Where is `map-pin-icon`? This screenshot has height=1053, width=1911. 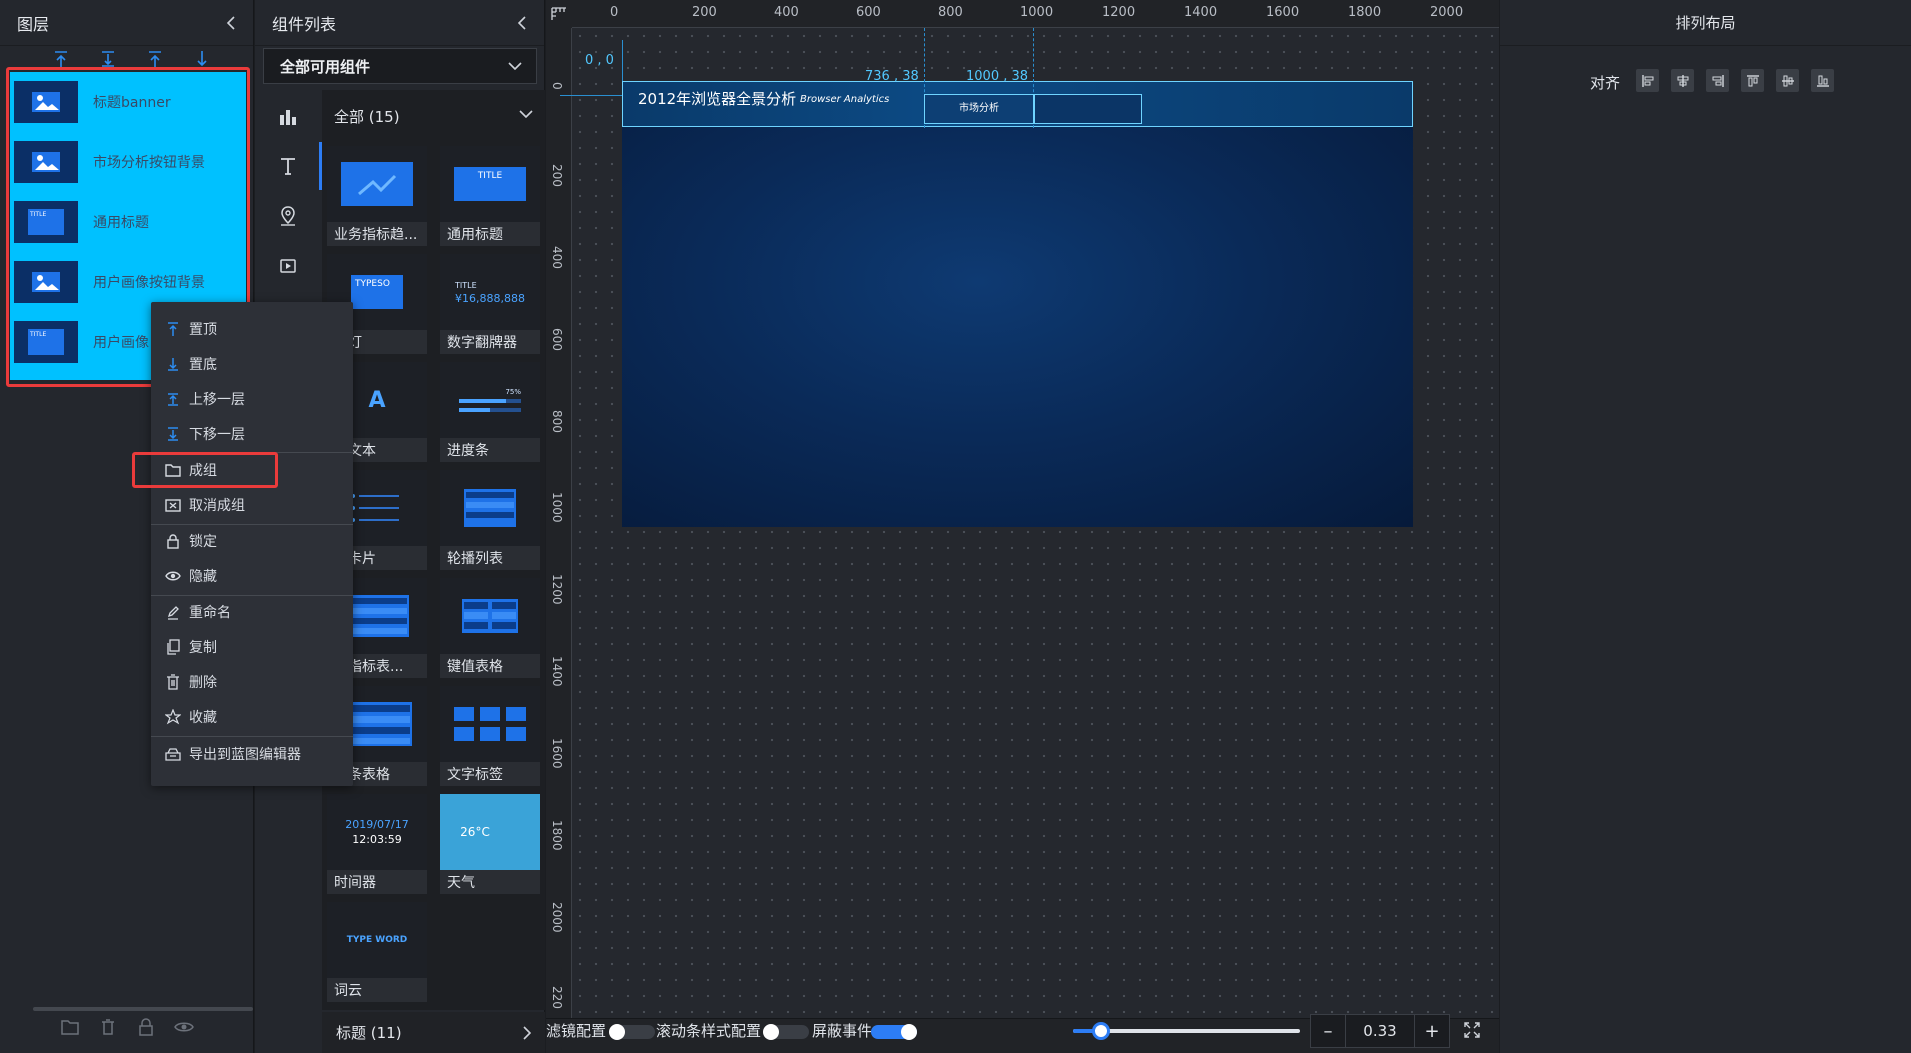 map-pin-icon is located at coordinates (288, 216).